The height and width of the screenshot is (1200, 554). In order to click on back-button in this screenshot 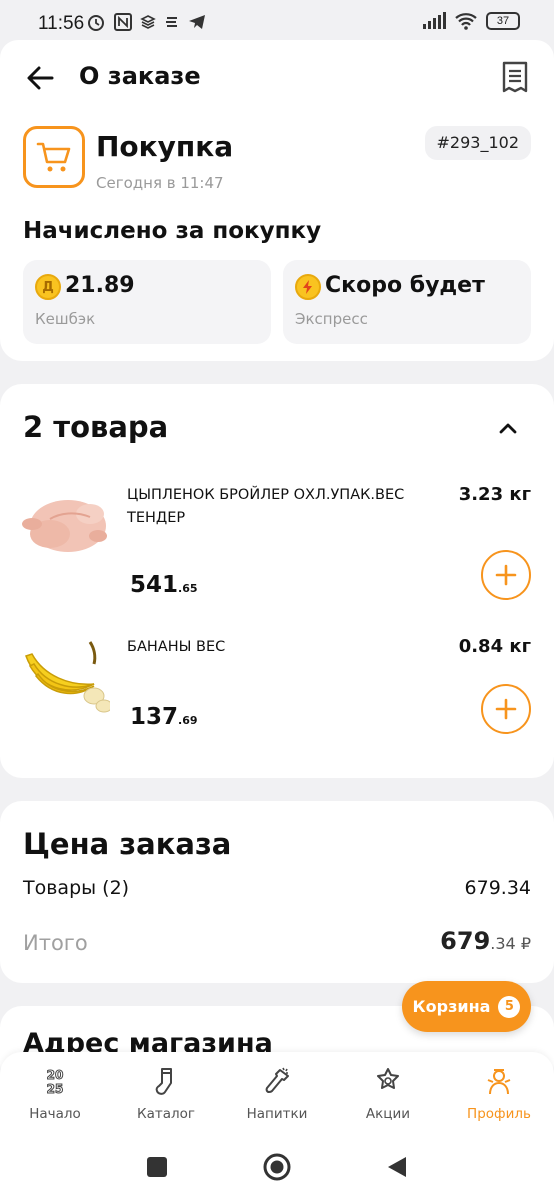, I will do `click(40, 78)`.